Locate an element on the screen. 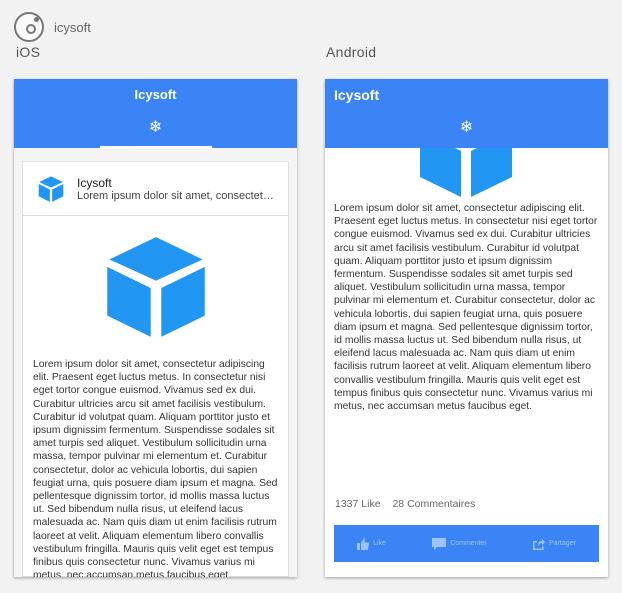  like-label: Like is located at coordinates (379, 543).